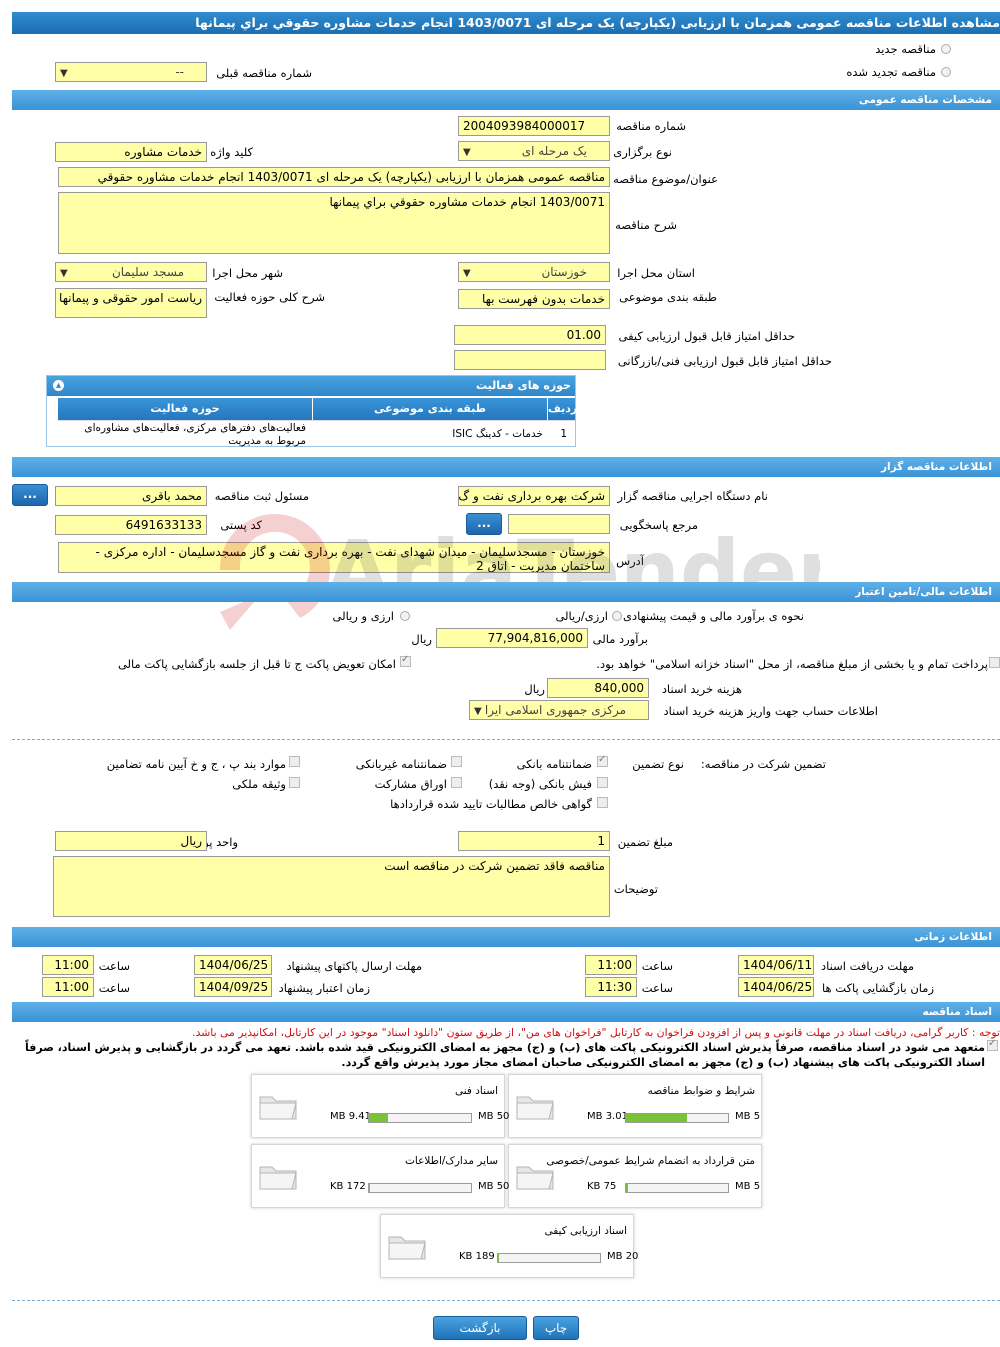 Image resolution: width=1000 pixels, height=1347 pixels. Describe the element at coordinates (776, 965) in the screenshot. I see `receive-date: 1404/06/11` at that location.